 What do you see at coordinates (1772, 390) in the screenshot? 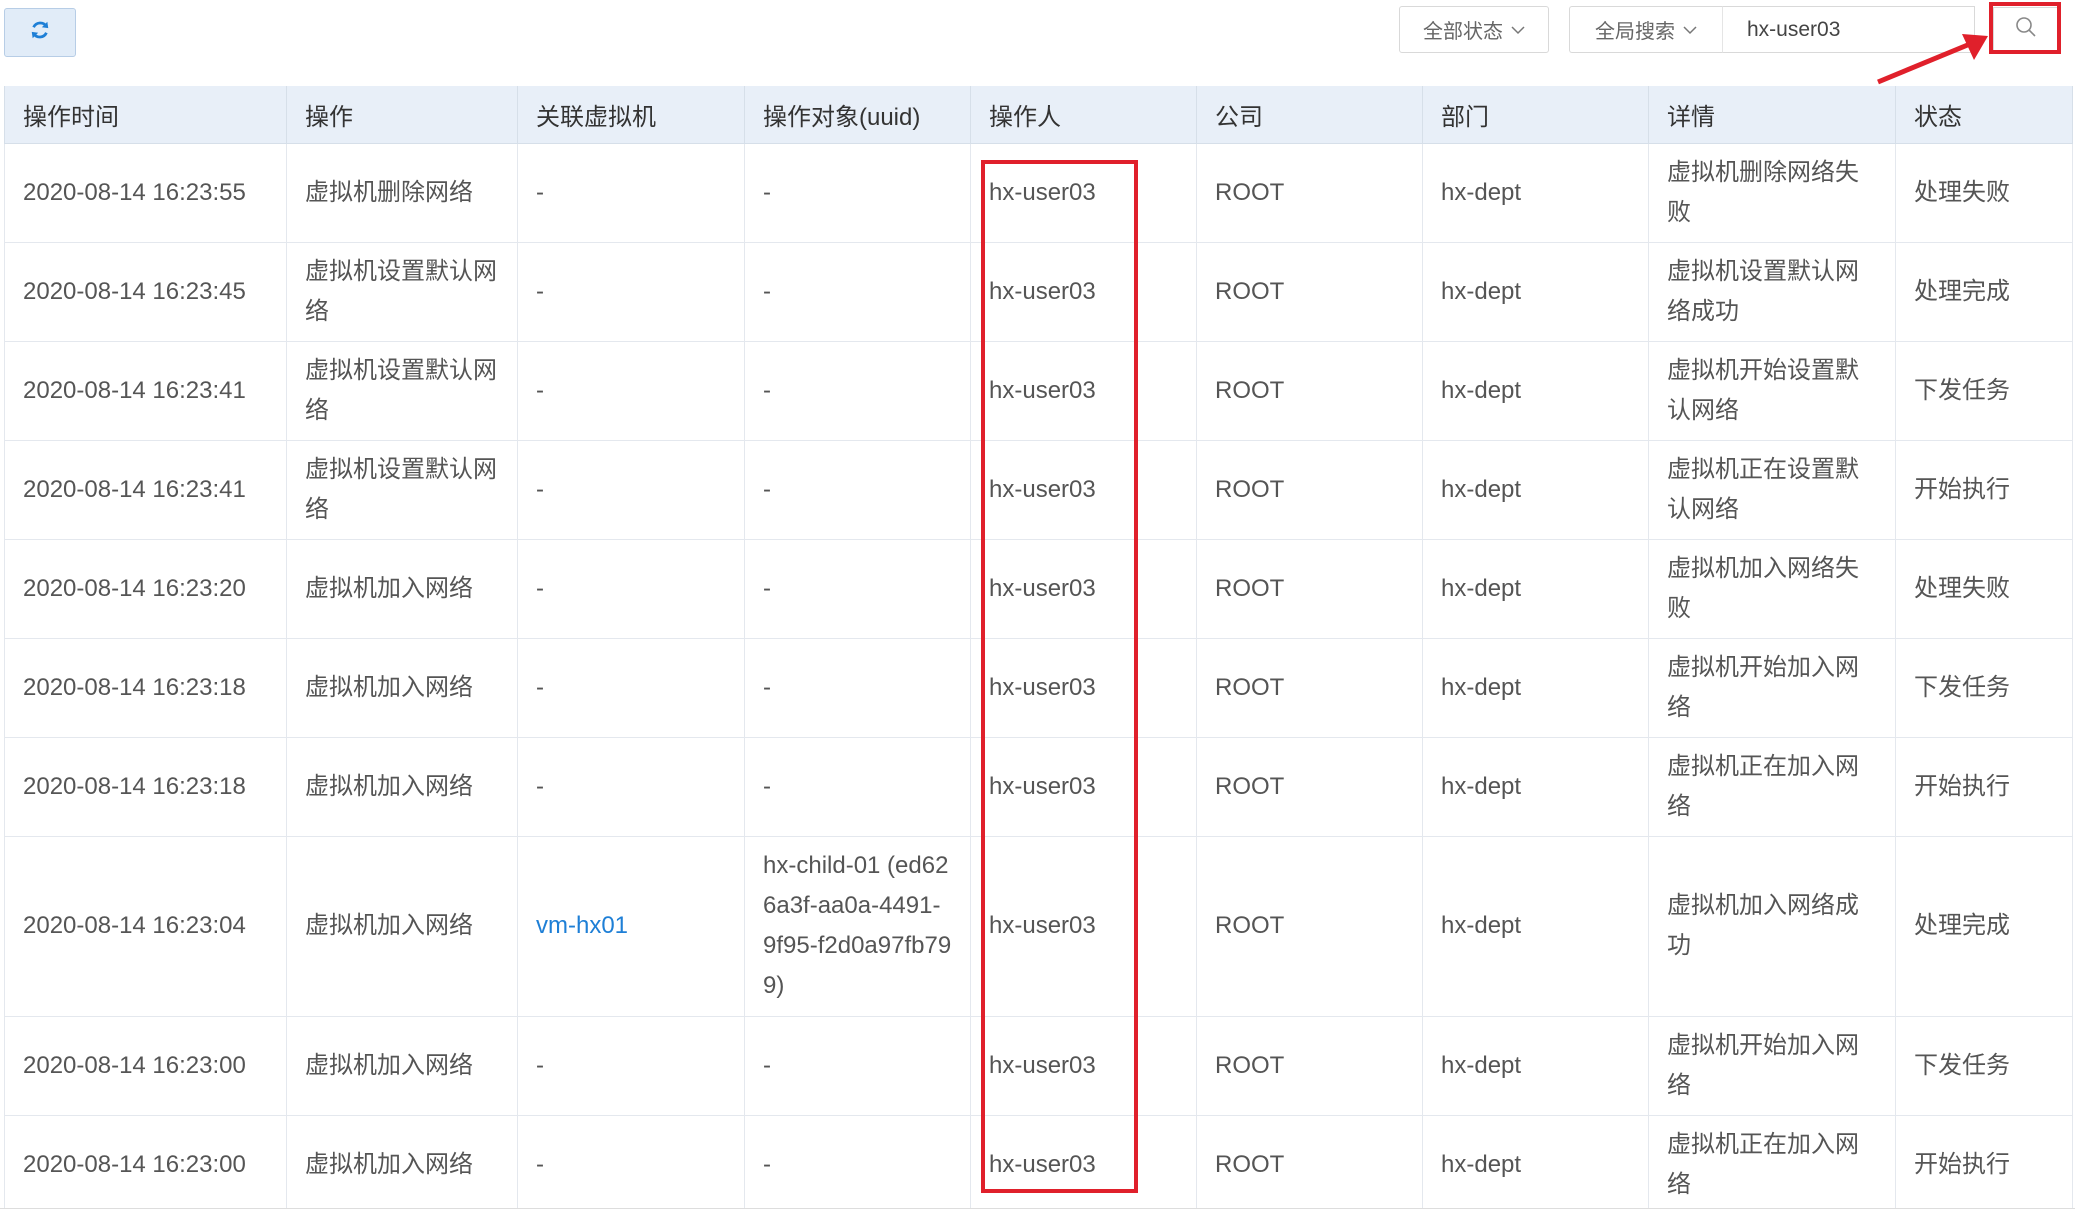
I see `cell-detail: 虚拟机开始设置默认网络` at bounding box center [1772, 390].